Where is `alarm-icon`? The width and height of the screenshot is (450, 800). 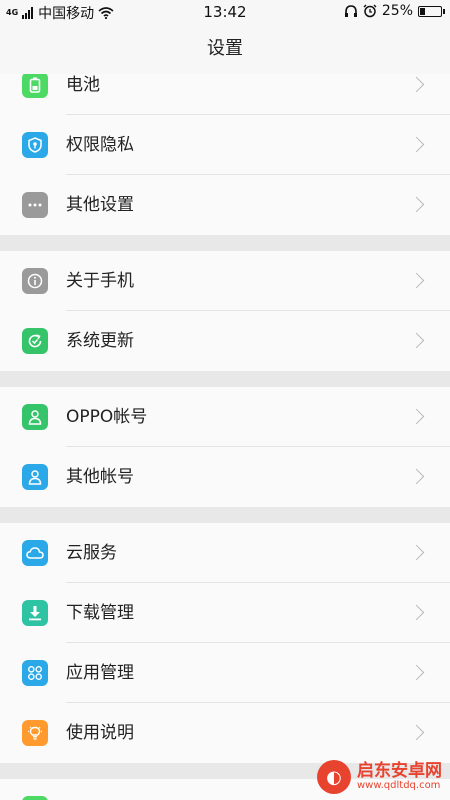 alarm-icon is located at coordinates (370, 11).